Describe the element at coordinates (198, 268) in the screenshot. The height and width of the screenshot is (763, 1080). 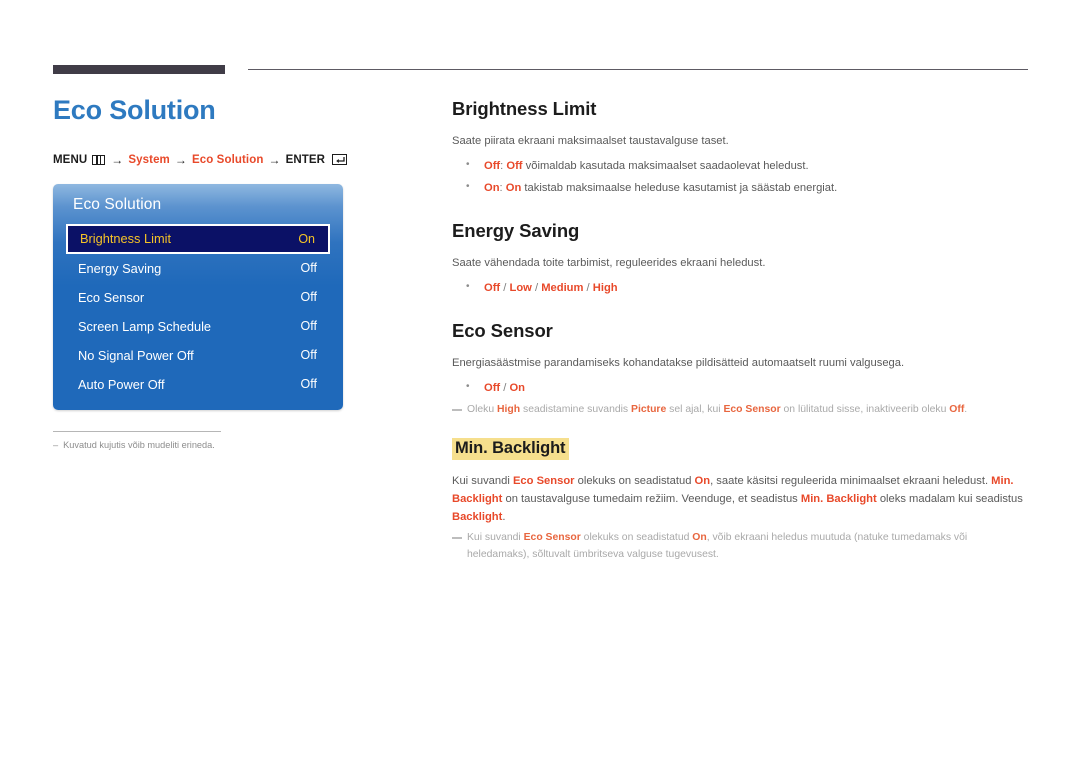
I see `osd-row-energy-saving: Energy Saving Off` at that location.